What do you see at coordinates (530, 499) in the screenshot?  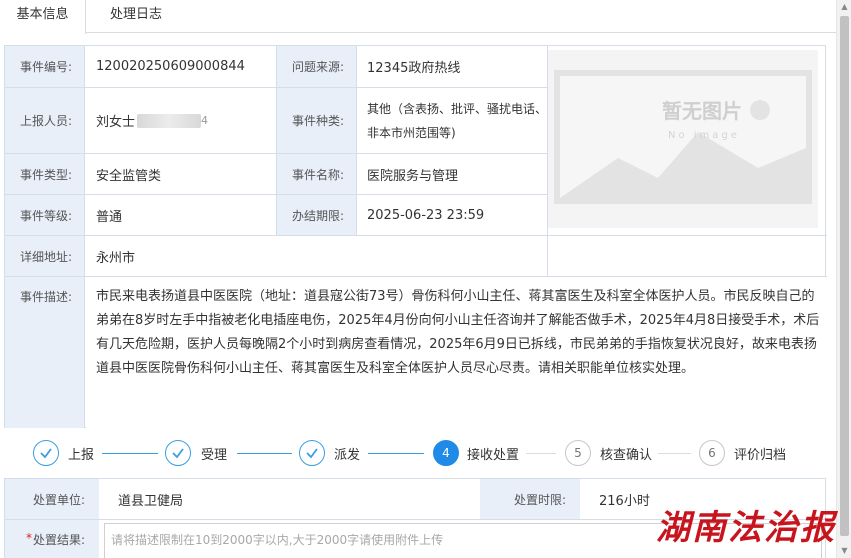 I see `time-limit-label: 处置时限:` at bounding box center [530, 499].